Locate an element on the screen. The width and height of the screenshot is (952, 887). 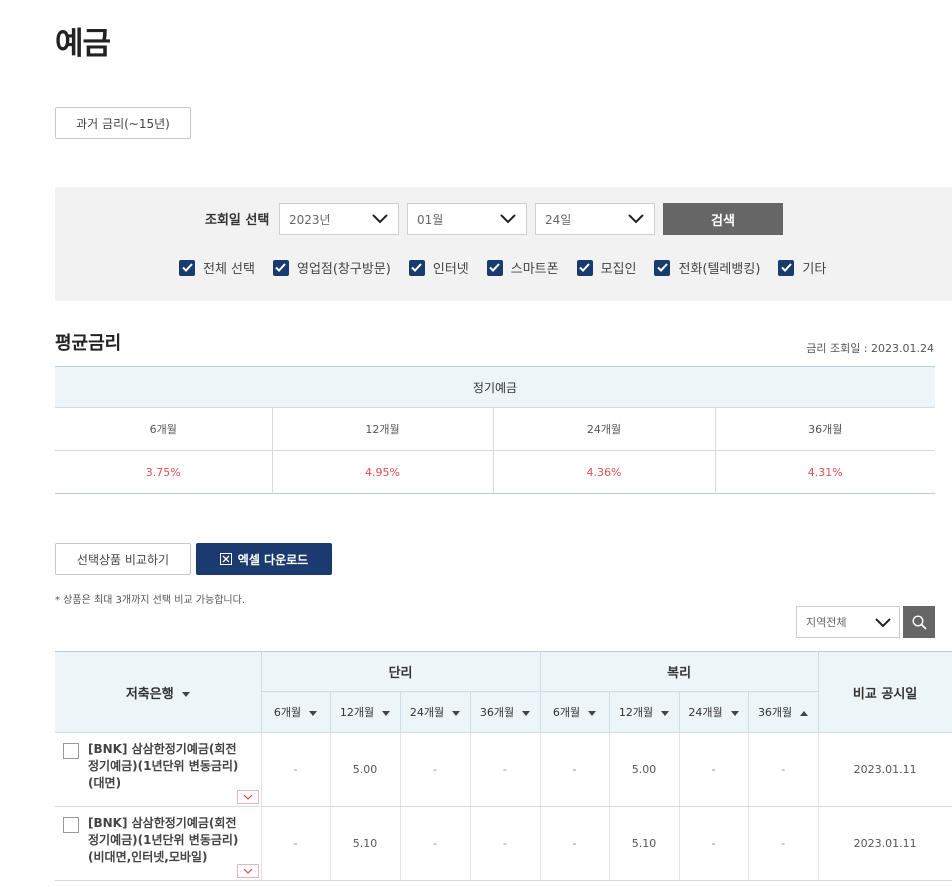
search-button: 검색 is located at coordinates (723, 219).